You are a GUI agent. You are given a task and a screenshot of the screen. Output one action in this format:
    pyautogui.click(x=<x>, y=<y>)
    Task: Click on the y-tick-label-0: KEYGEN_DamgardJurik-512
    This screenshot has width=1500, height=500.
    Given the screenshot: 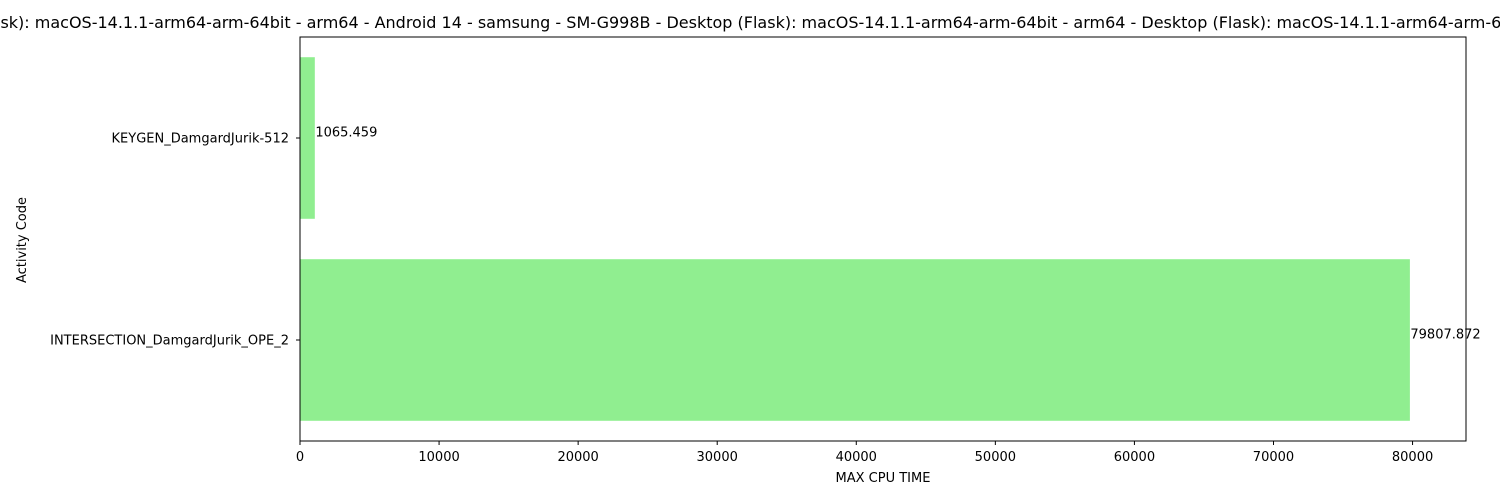 What is the action you would take?
    pyautogui.click(x=200, y=139)
    